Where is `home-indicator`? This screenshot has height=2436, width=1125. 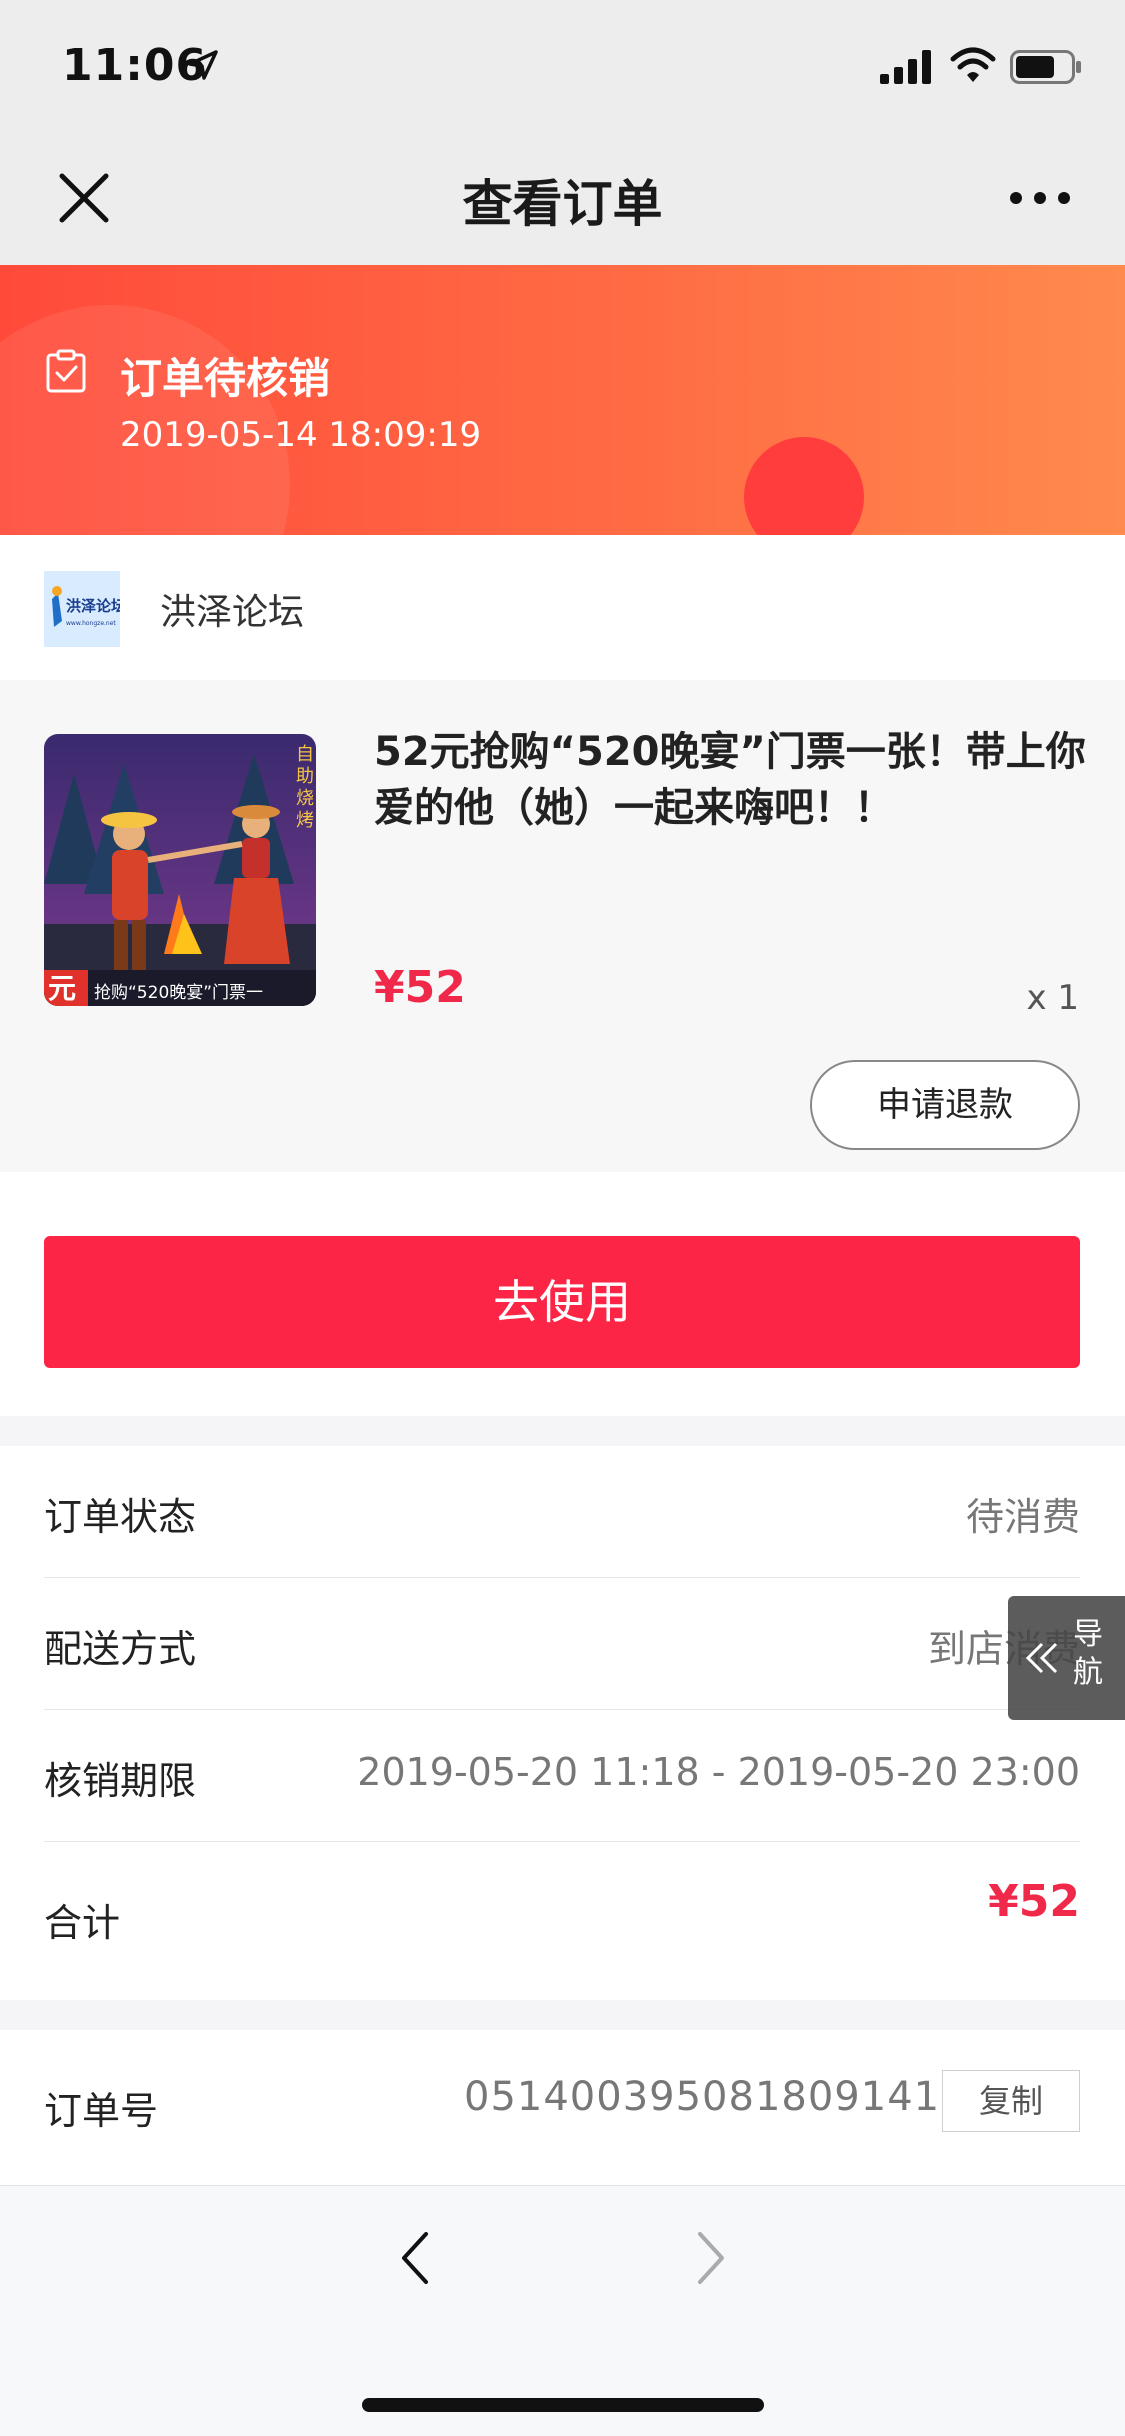
home-indicator is located at coordinates (563, 2405).